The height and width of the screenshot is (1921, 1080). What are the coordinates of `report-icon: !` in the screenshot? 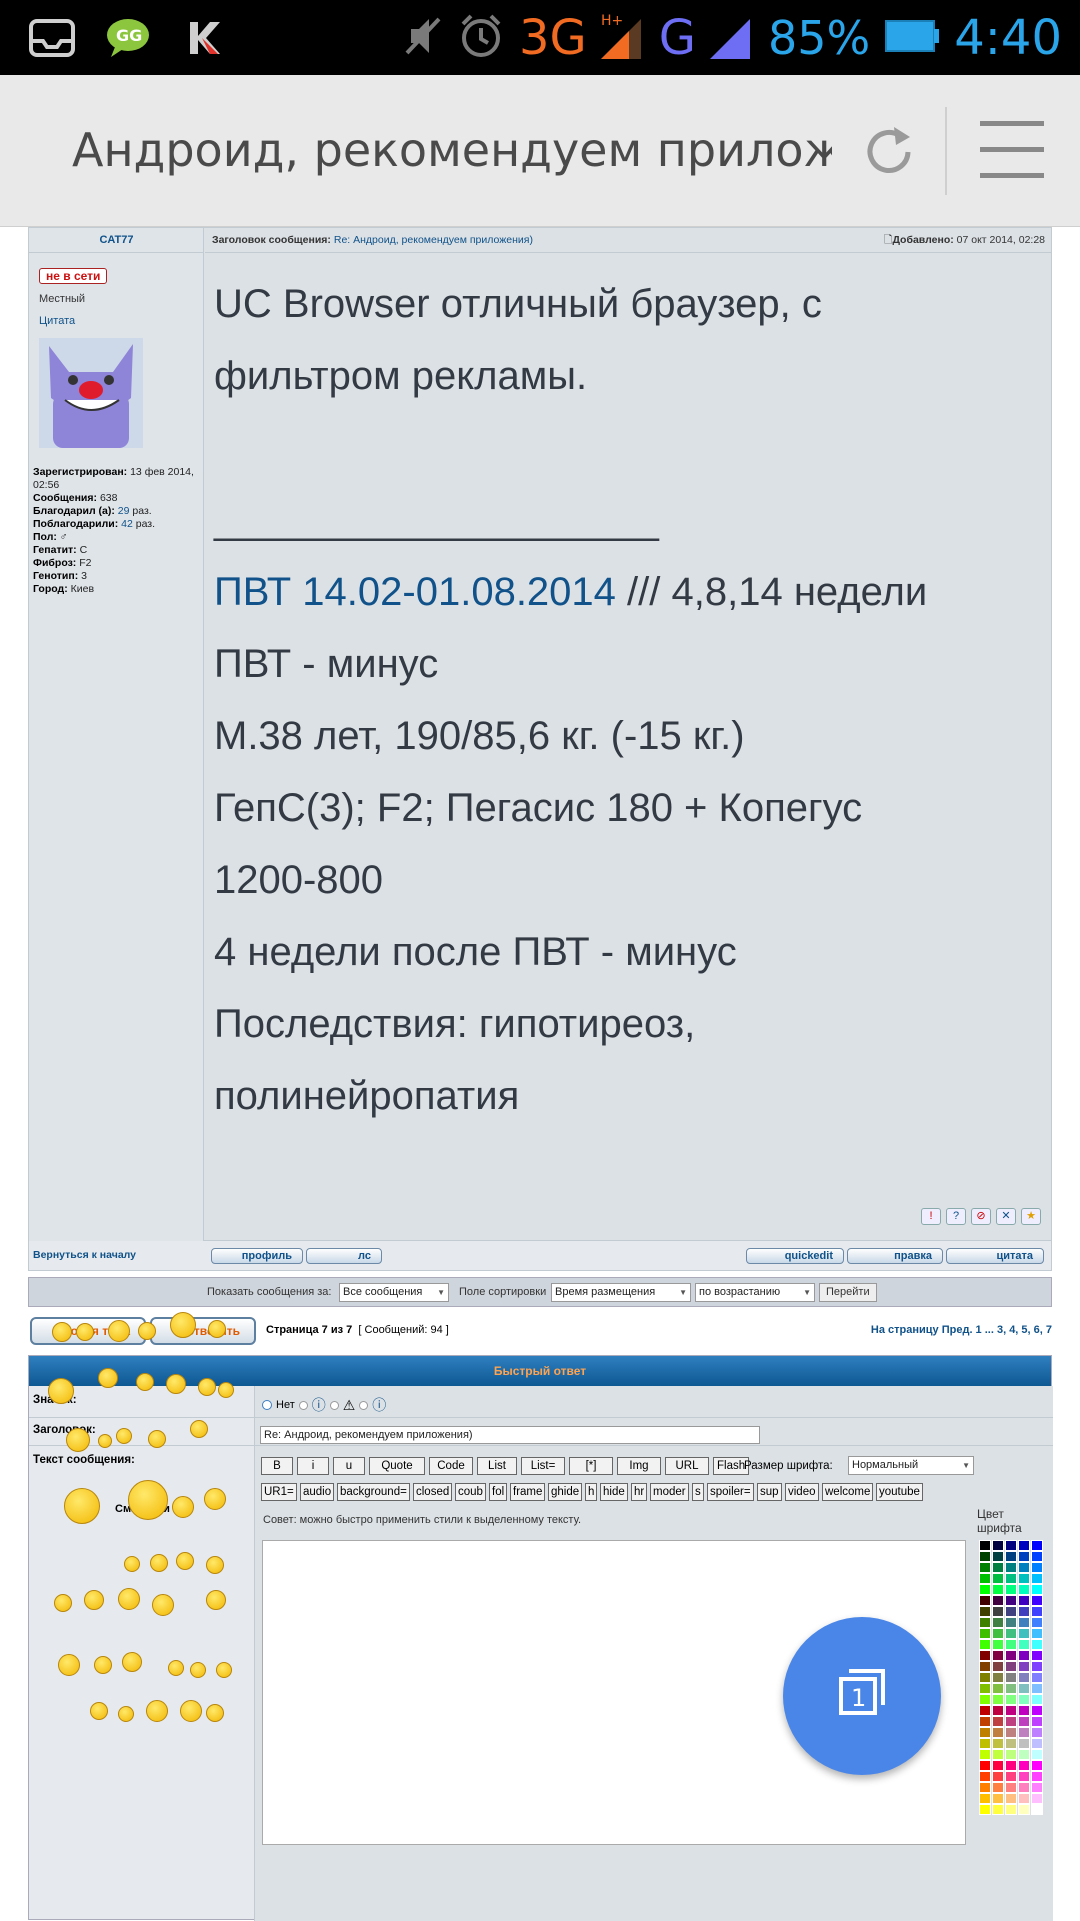 It's located at (931, 1216).